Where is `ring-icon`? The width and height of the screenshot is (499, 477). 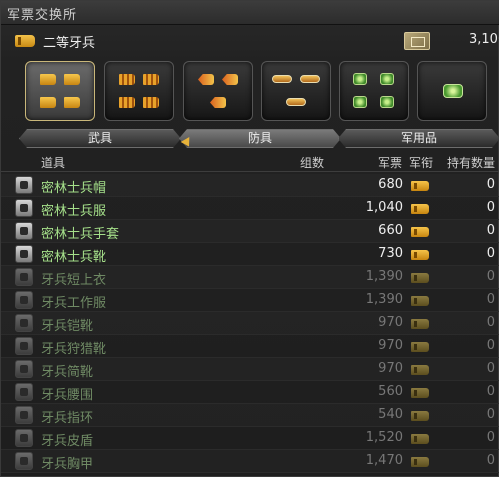 ring-icon is located at coordinates (24, 415).